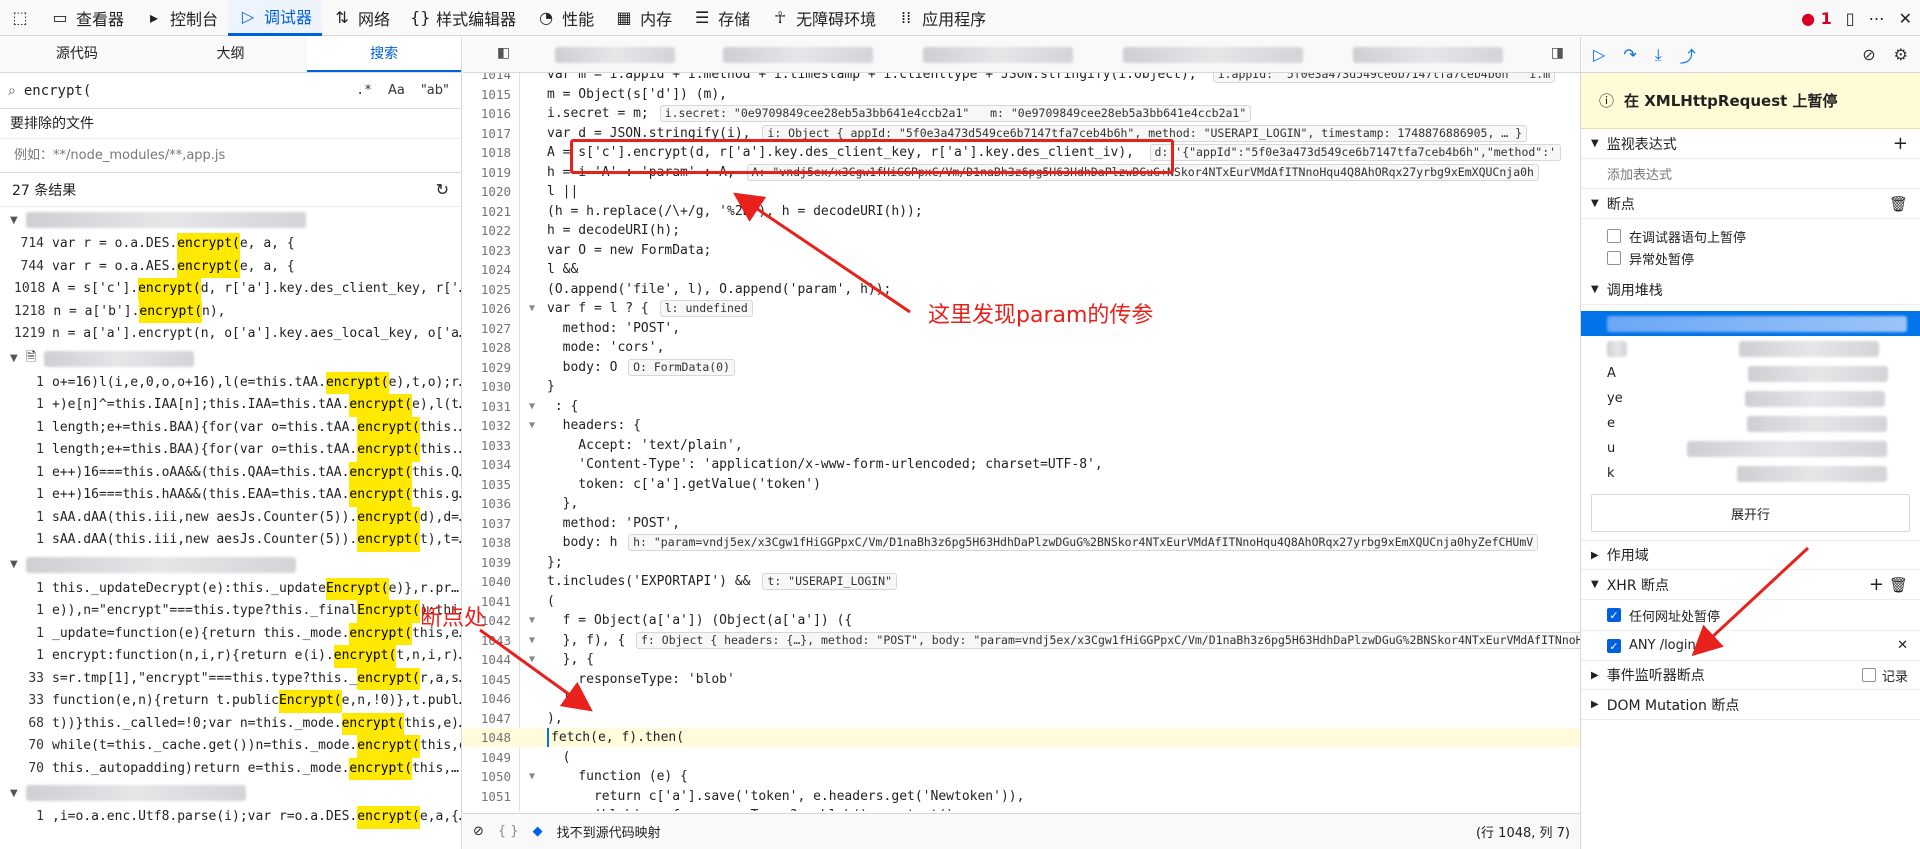 Image resolution: width=1920 pixels, height=849 pixels. What do you see at coordinates (1816, 18) in the screenshot?
I see `error-count-badge: ● 1` at bounding box center [1816, 18].